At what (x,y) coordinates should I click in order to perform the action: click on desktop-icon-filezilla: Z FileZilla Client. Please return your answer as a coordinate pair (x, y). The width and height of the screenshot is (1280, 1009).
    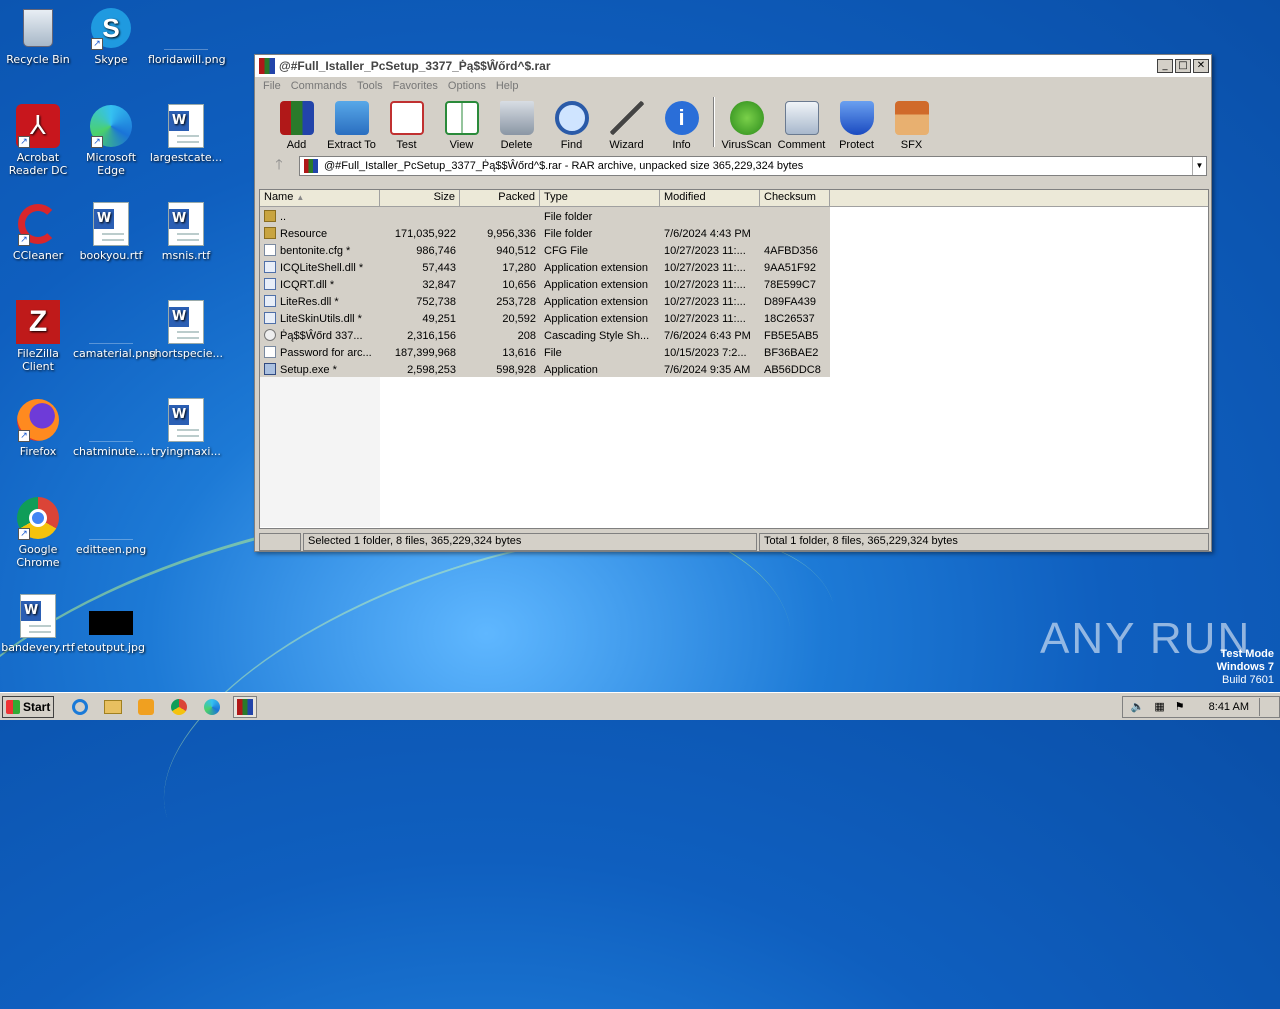
    Looking at the image, I should click on (38, 336).